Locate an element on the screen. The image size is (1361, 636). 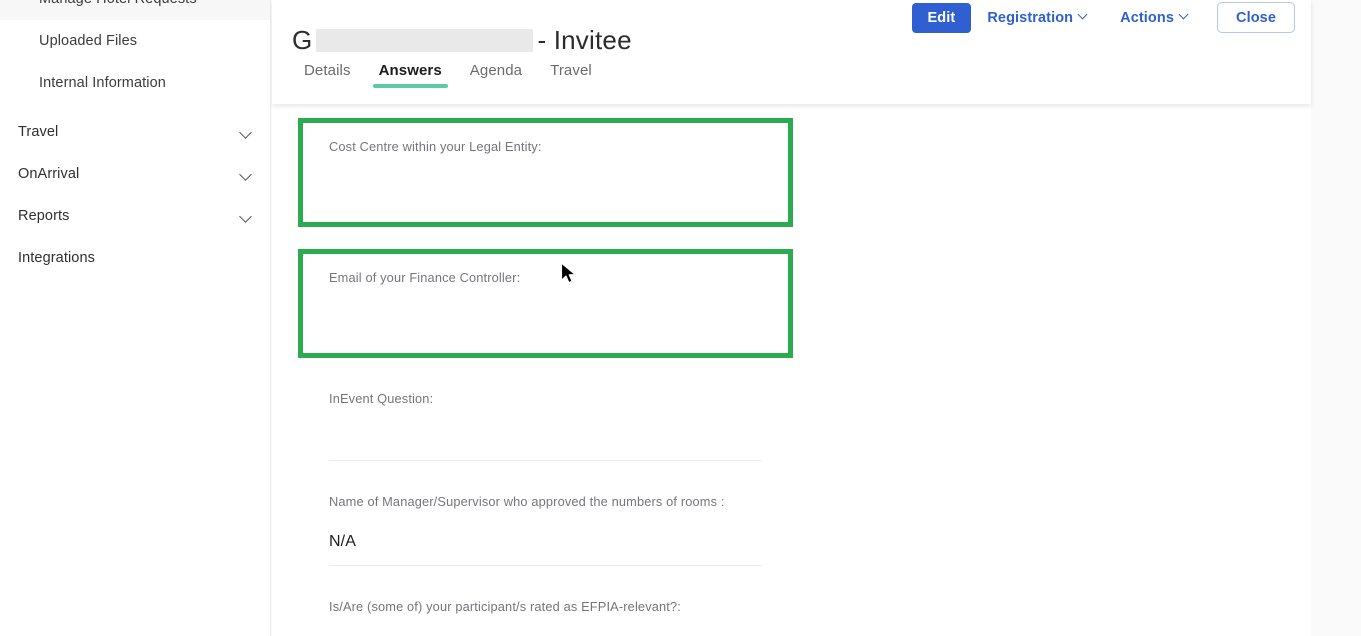
actions-menu-button: Actions is located at coordinates (1154, 18).